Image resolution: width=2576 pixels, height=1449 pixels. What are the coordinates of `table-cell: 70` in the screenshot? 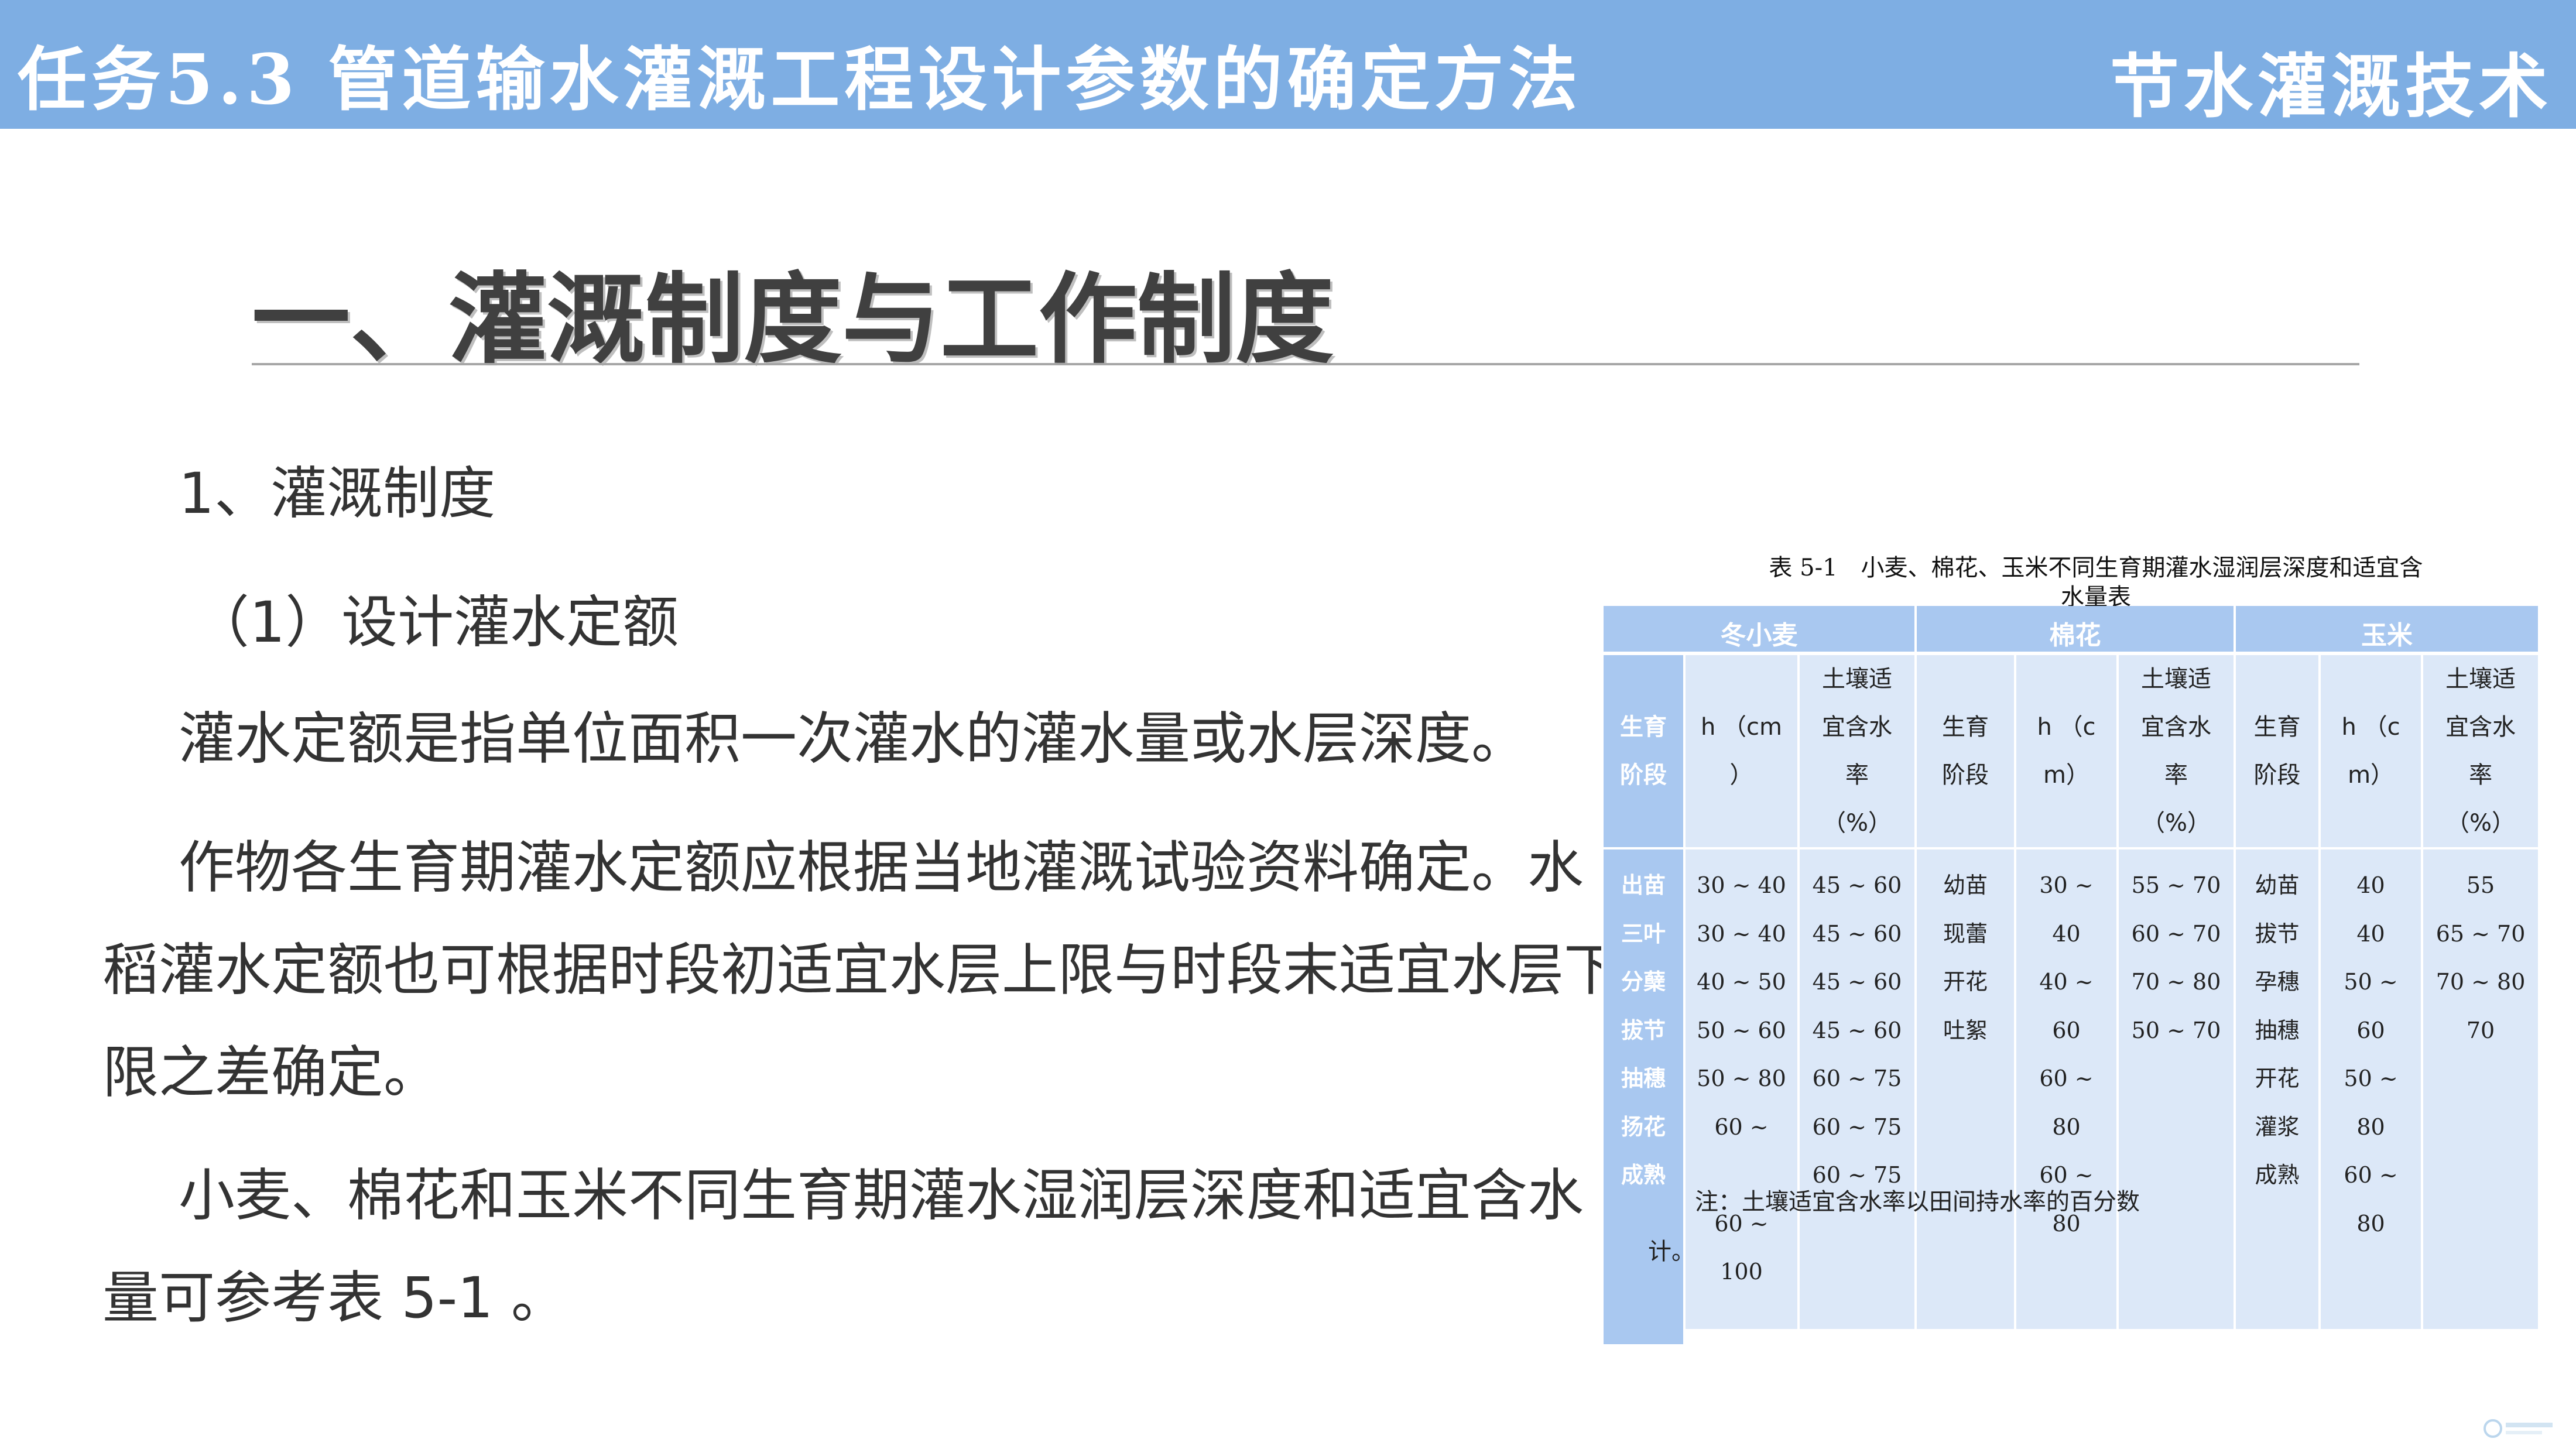 It's located at (2481, 1030).